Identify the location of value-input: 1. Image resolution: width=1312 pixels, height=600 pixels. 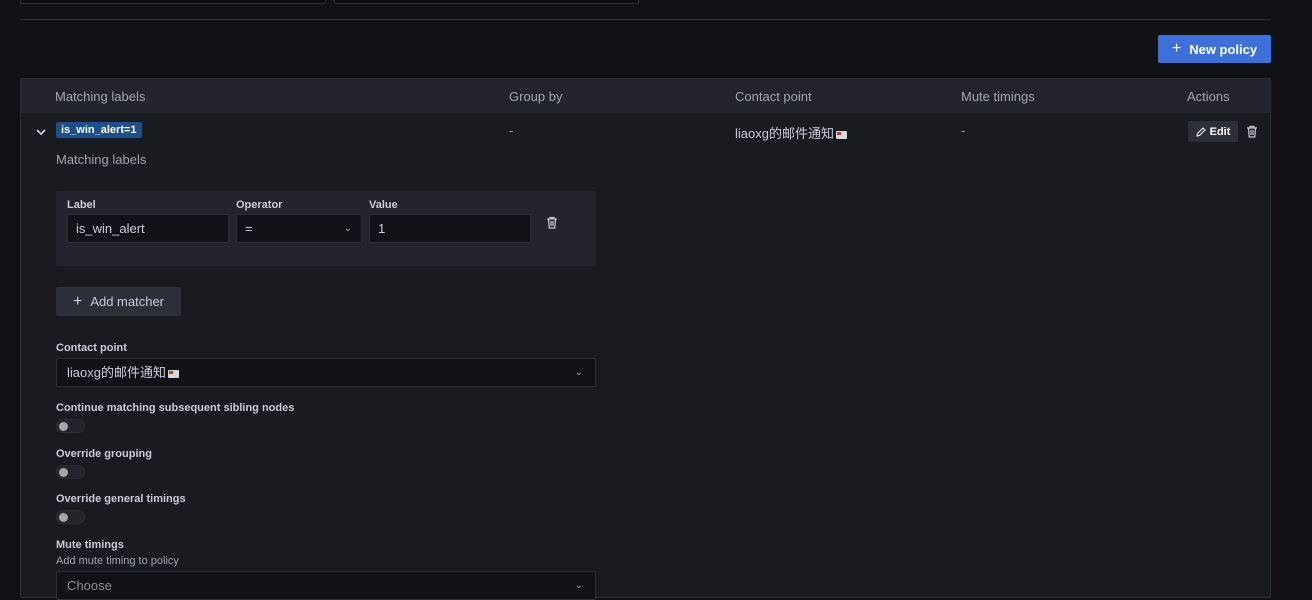
(450, 228).